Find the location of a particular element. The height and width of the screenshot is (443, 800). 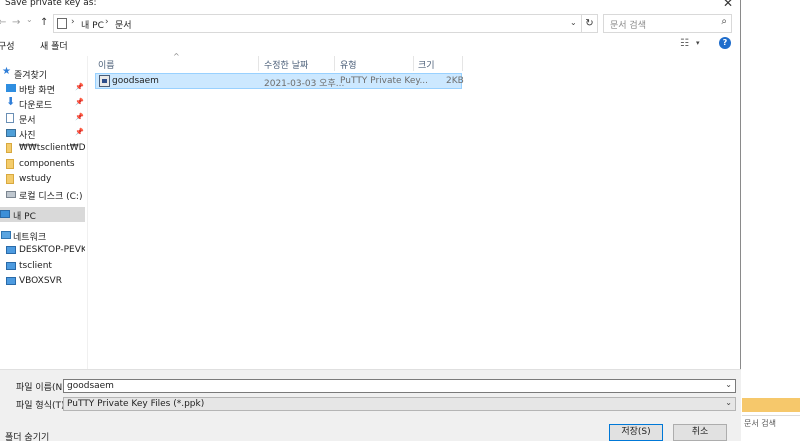

sidebar-item-components: components is located at coordinates (42, 164).